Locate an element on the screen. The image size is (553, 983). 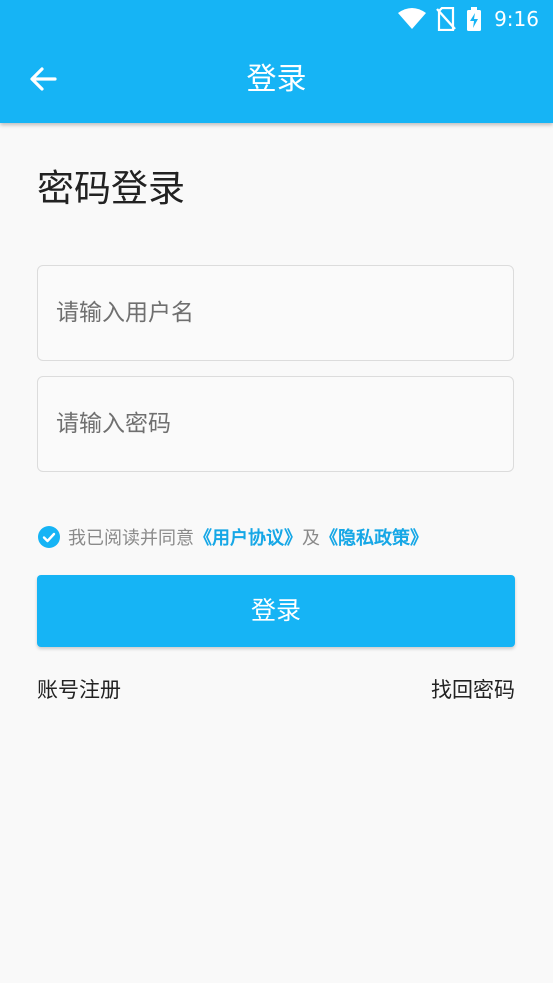
username-input is located at coordinates (275, 313).